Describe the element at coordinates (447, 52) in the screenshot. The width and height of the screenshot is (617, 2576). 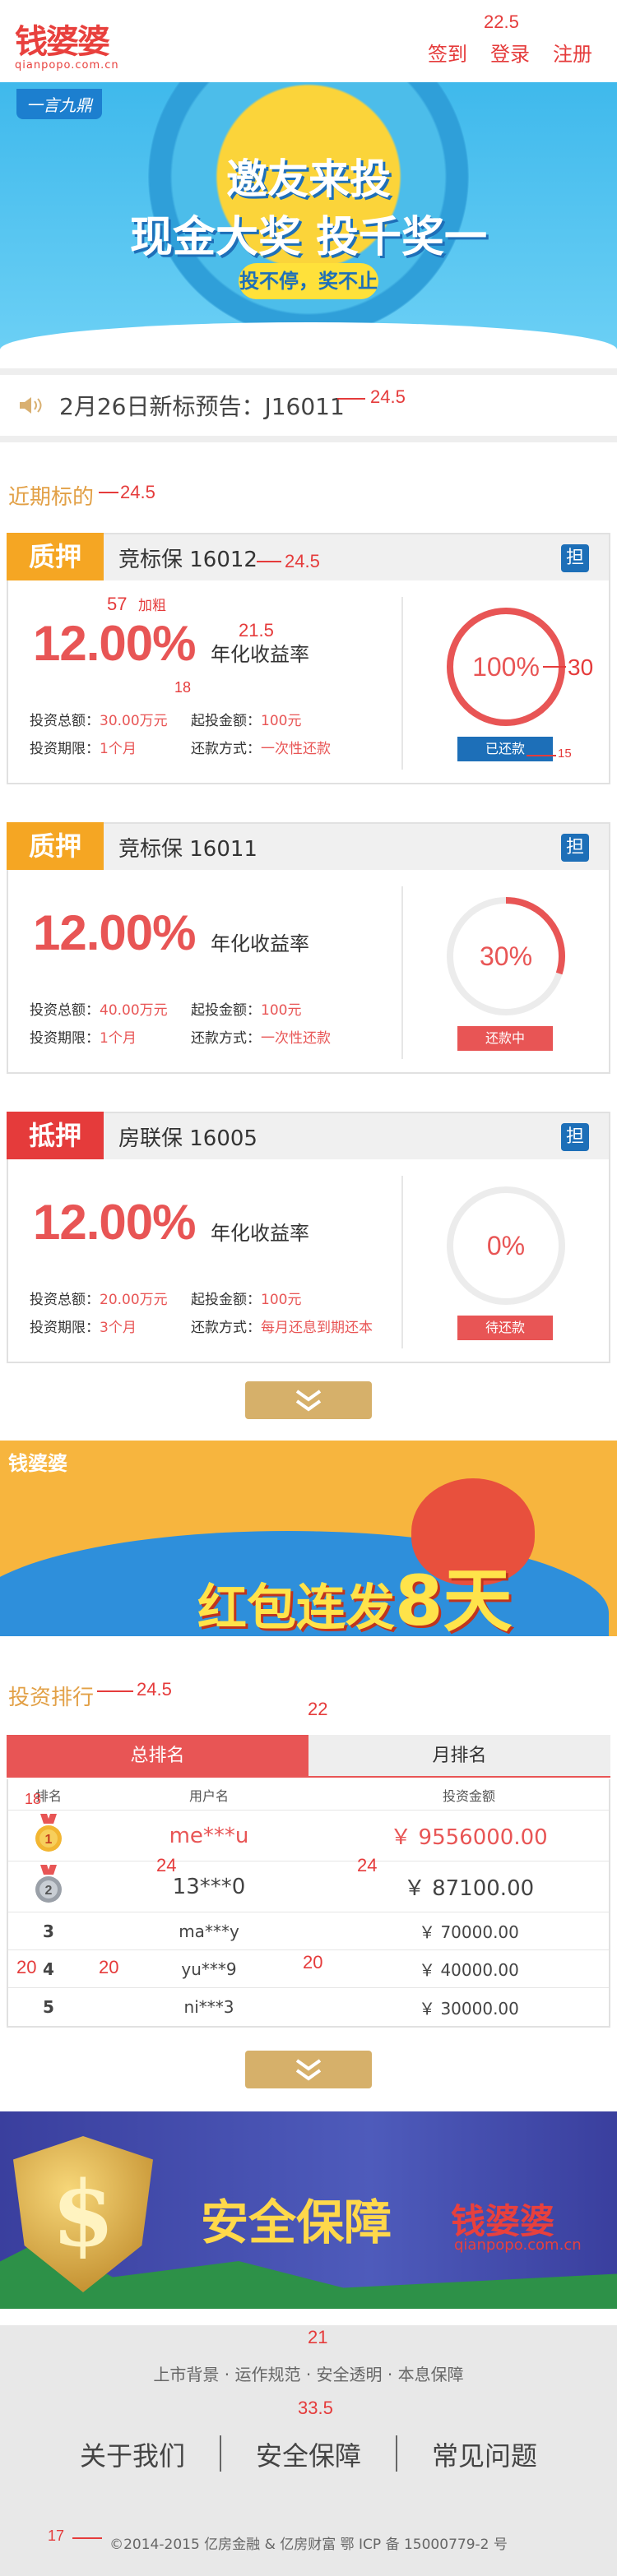
I see `signin-link: 签到` at that location.